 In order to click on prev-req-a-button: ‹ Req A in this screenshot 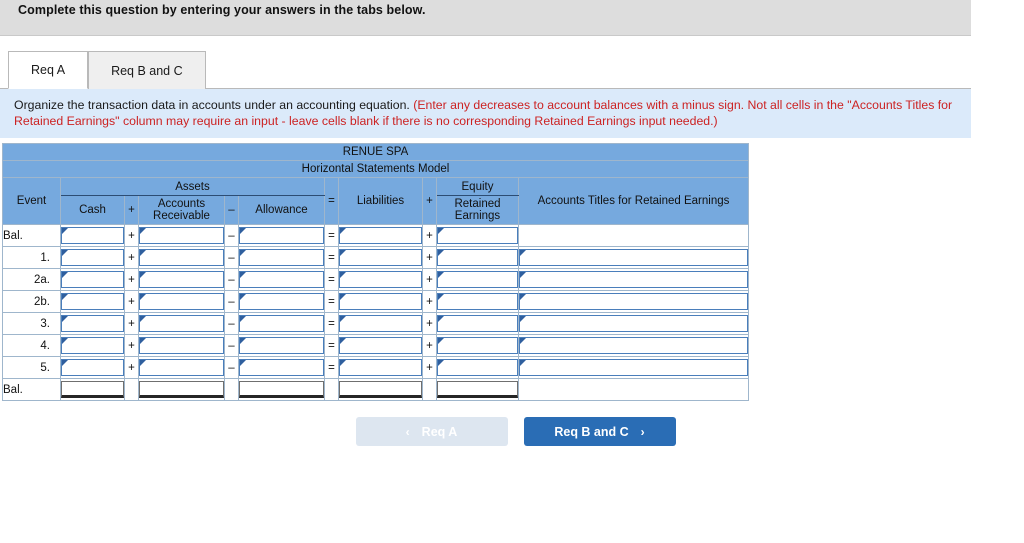, I will do `click(431, 431)`.